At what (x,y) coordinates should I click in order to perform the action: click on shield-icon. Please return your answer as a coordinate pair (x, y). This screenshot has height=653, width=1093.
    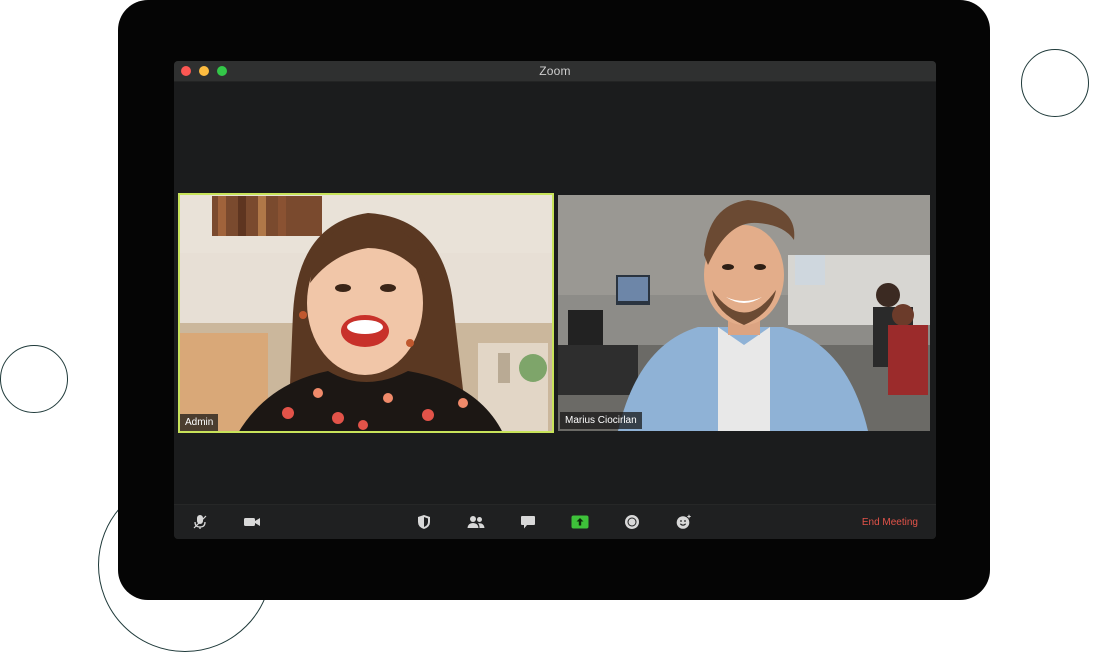
    Looking at the image, I should click on (424, 522).